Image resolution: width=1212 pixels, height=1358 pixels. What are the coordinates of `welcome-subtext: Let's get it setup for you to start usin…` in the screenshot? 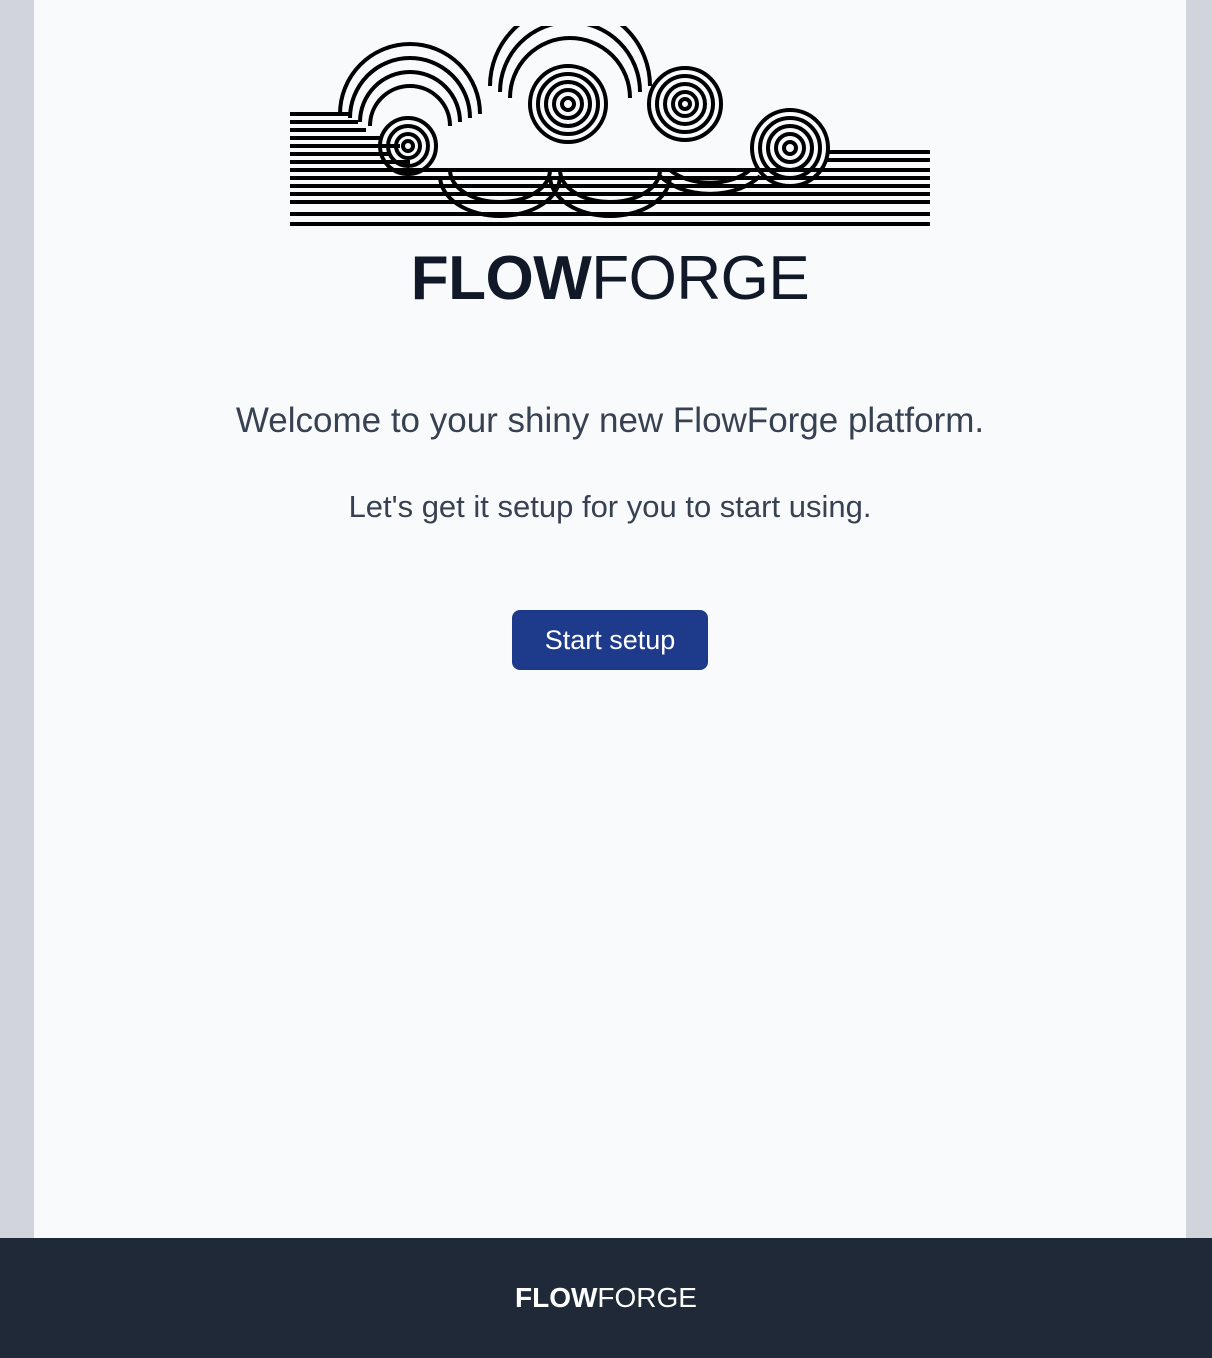 It's located at (610, 506).